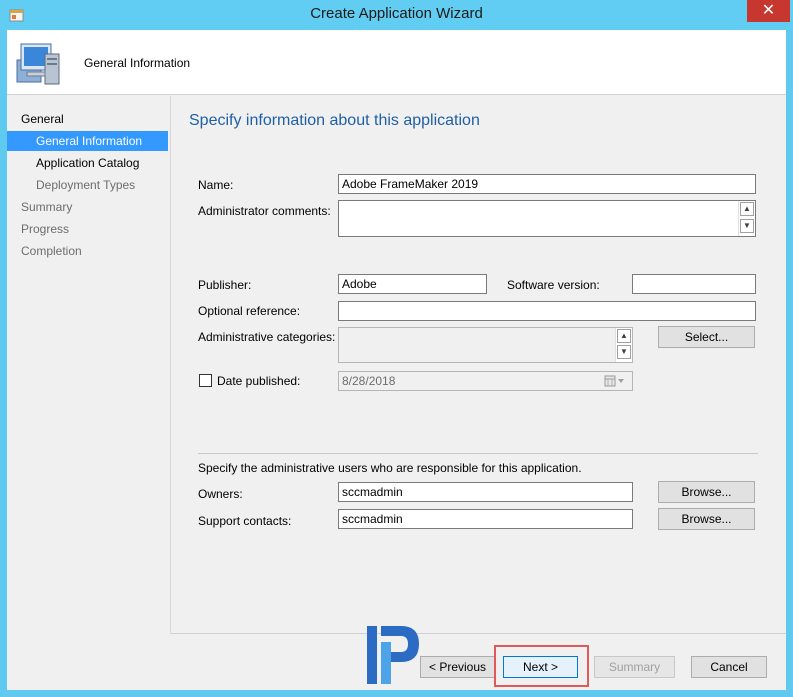  Describe the element at coordinates (87, 229) in the screenshot. I see `nav-item-progress: Progress` at that location.